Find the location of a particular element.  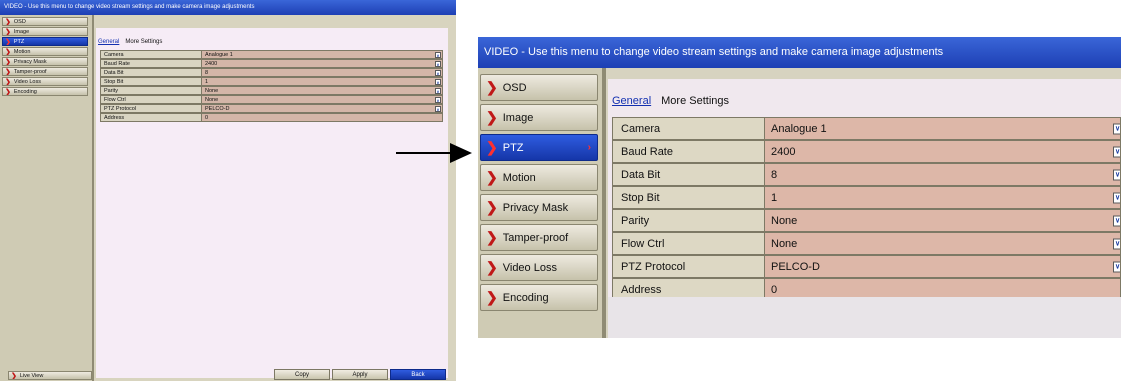

table-row: Camera Analogue 1 ∨ is located at coordinates (866, 128).